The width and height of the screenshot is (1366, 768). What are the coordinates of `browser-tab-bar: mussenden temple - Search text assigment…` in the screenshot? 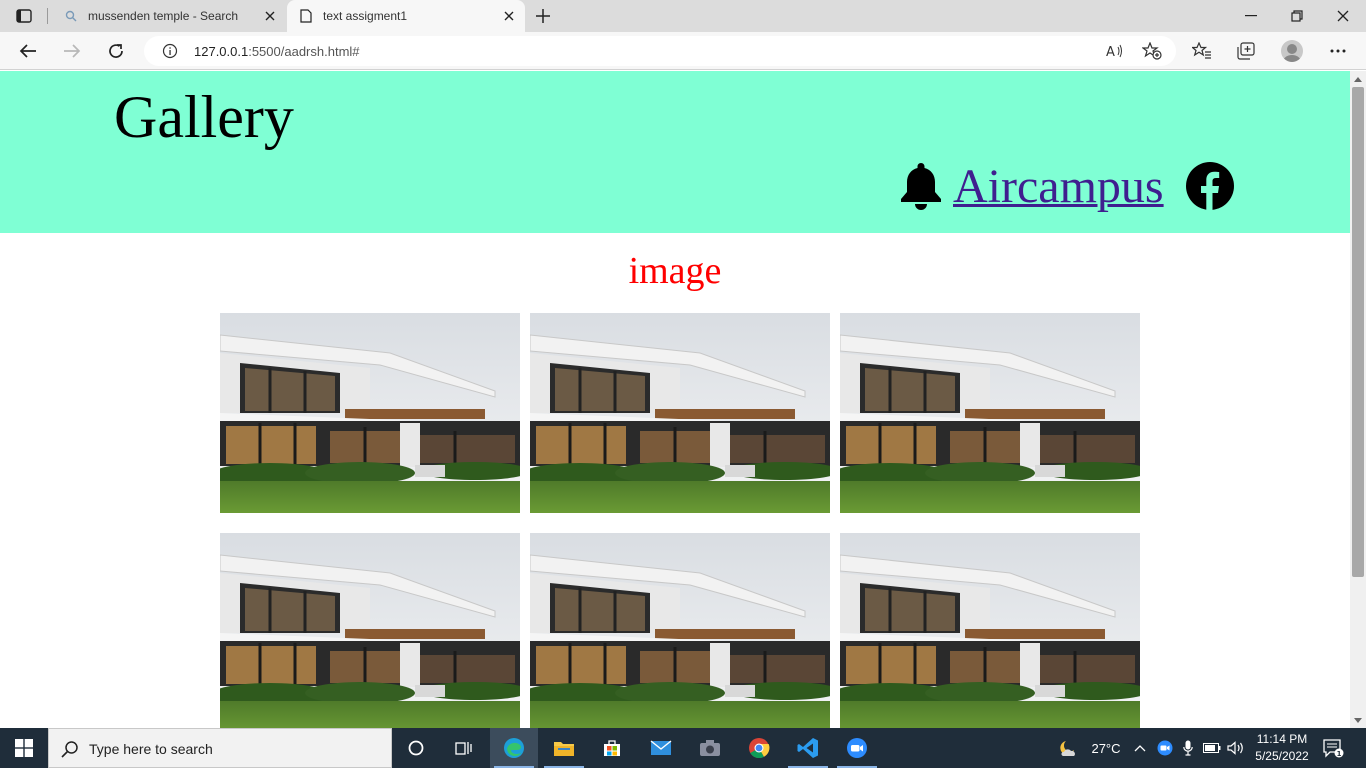 It's located at (683, 16).